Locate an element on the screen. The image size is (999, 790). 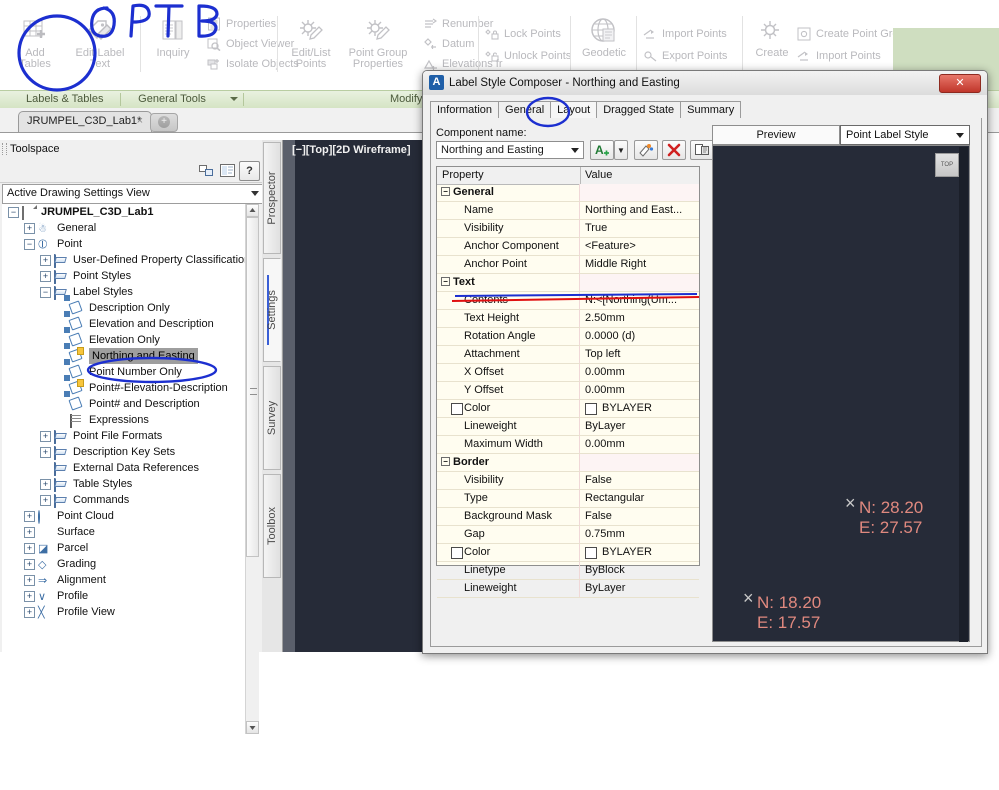
lock-points-button: Lock Points is located at coordinates (527, 34).